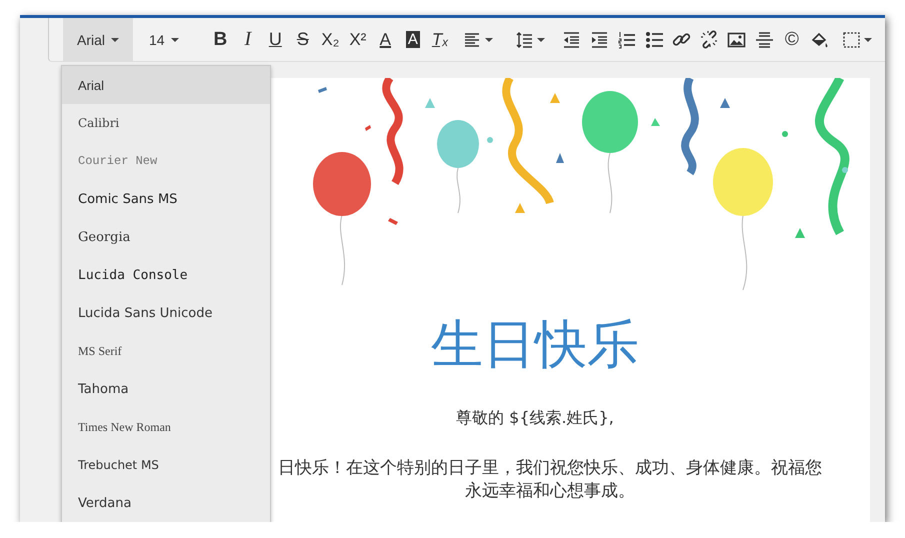 The width and height of the screenshot is (905, 538). Describe the element at coordinates (441, 39) in the screenshot. I see `clear-button: Tₓ` at that location.